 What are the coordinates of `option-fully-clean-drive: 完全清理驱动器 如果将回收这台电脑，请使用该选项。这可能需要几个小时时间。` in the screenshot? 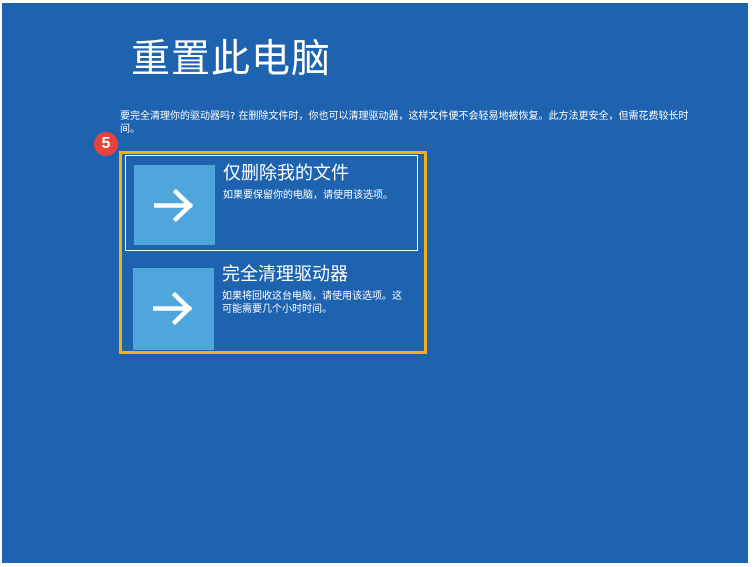 It's located at (271, 305).